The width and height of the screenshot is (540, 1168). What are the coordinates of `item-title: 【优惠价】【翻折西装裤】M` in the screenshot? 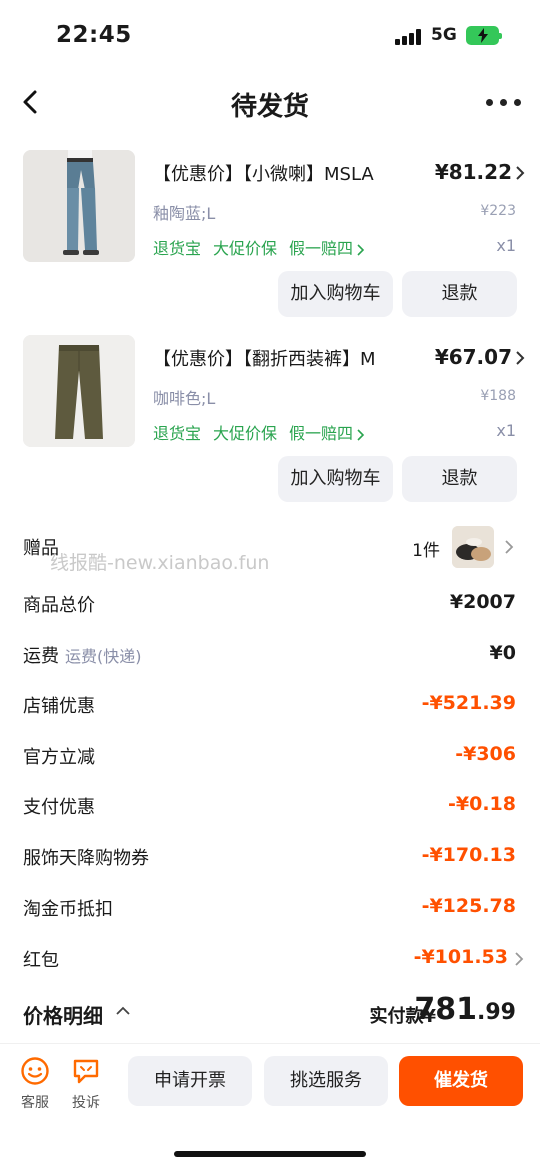 It's located at (288, 358).